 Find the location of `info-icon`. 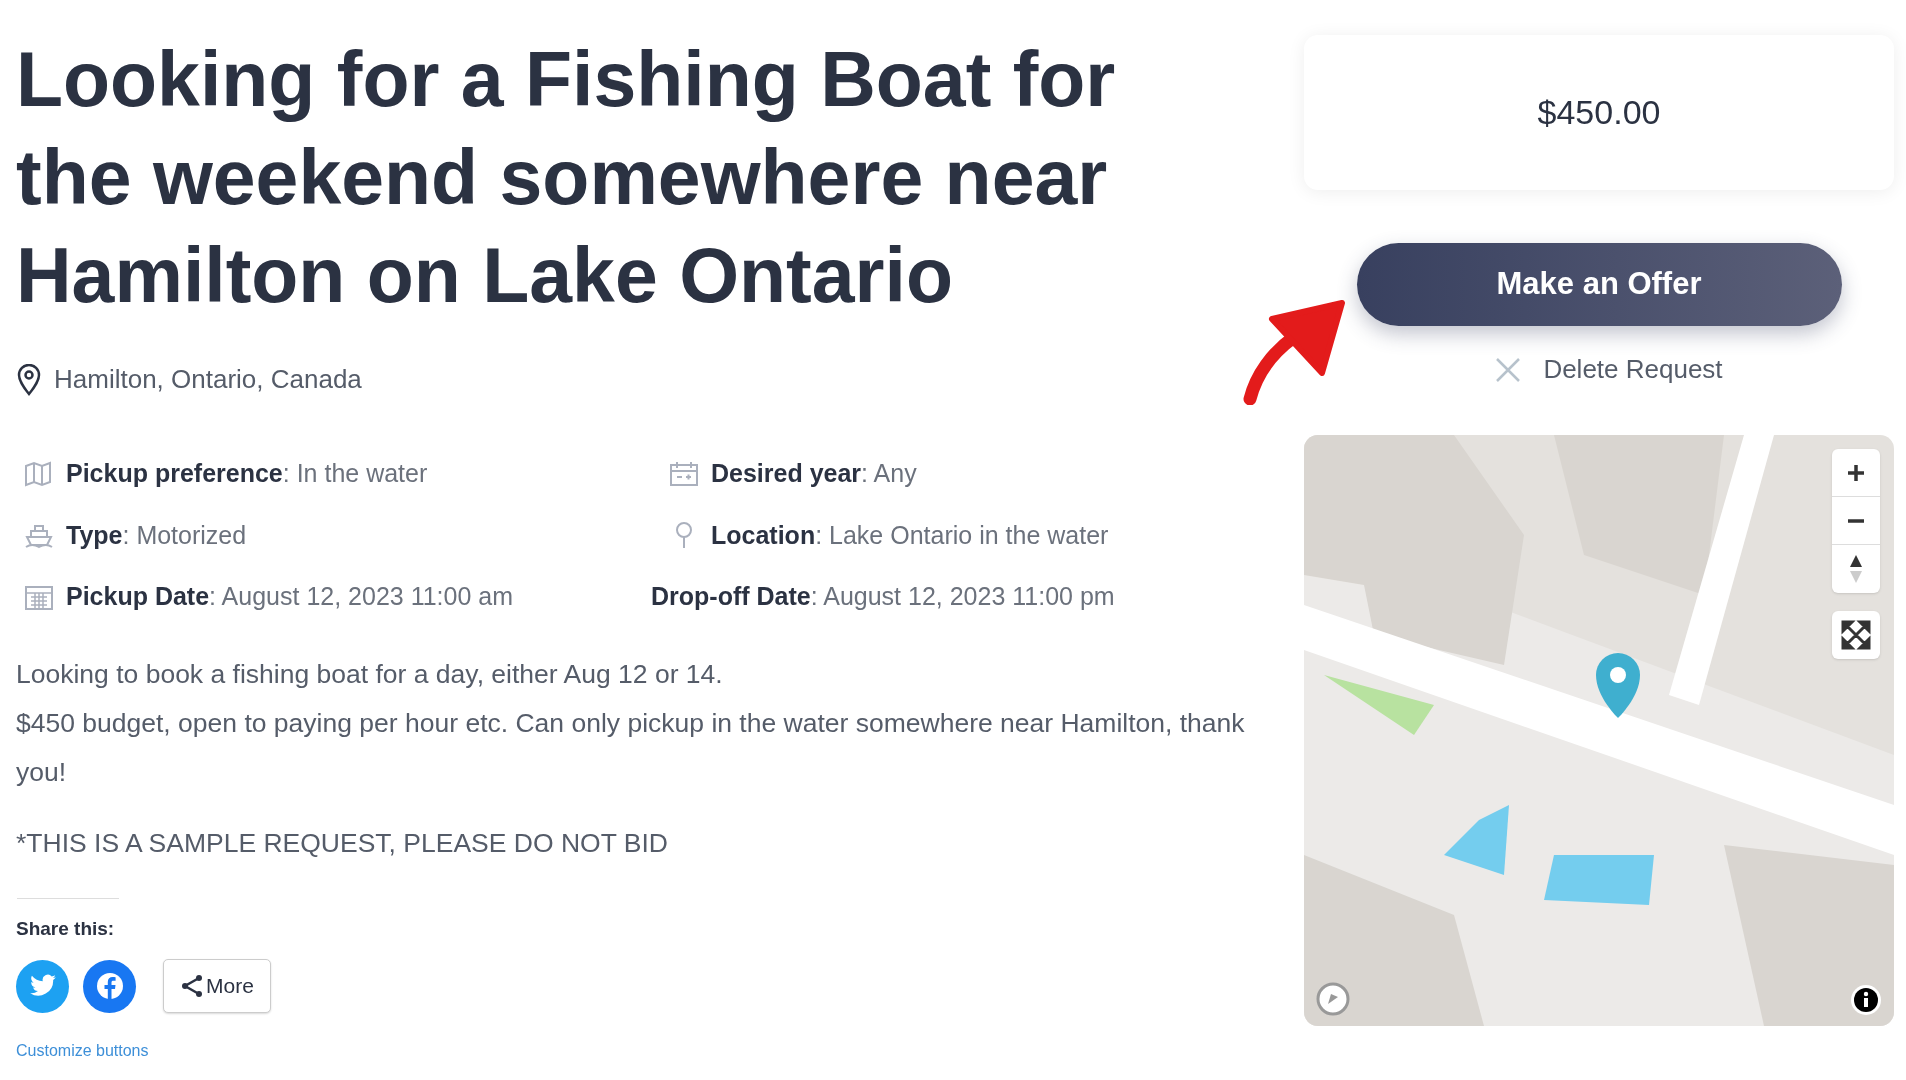

info-icon is located at coordinates (1866, 1000).